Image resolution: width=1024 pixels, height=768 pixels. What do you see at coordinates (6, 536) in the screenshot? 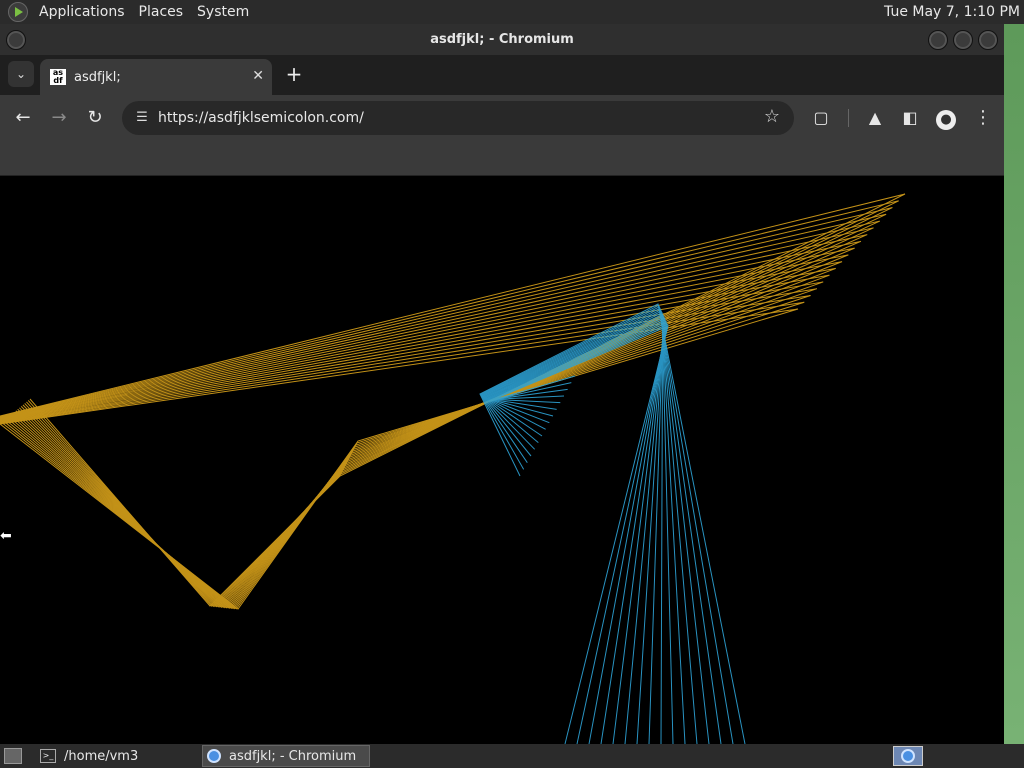
I see `mouse-cursor-arrow-icon: ⬅` at bounding box center [6, 536].